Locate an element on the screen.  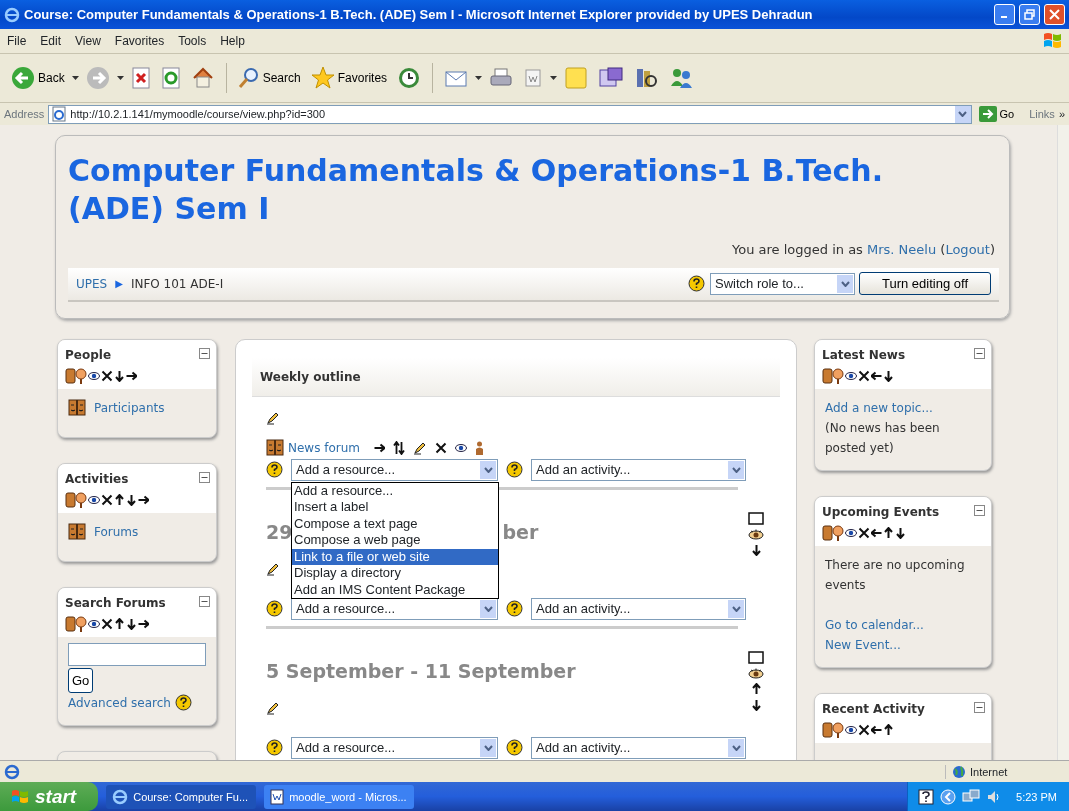
minimize-button is located at coordinates (1004, 14).